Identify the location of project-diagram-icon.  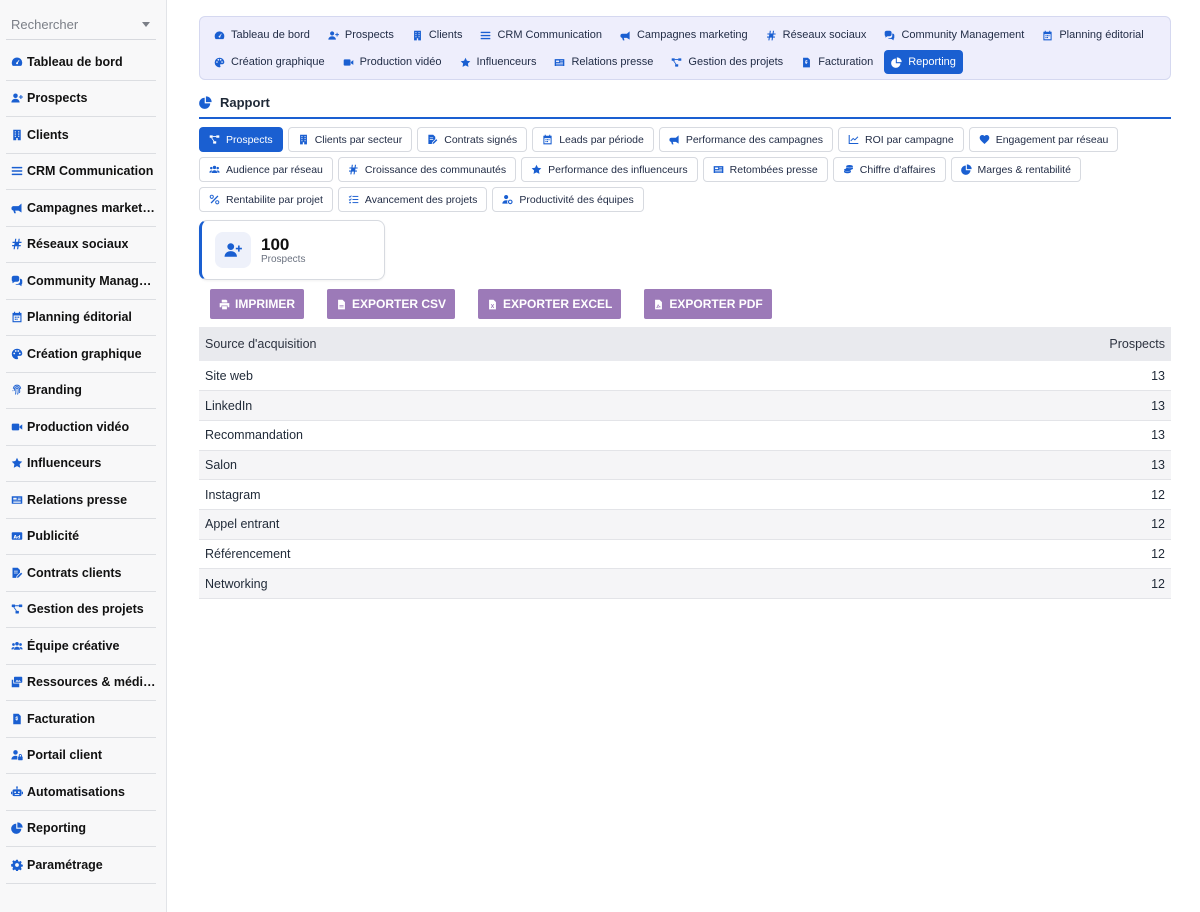
(214, 139).